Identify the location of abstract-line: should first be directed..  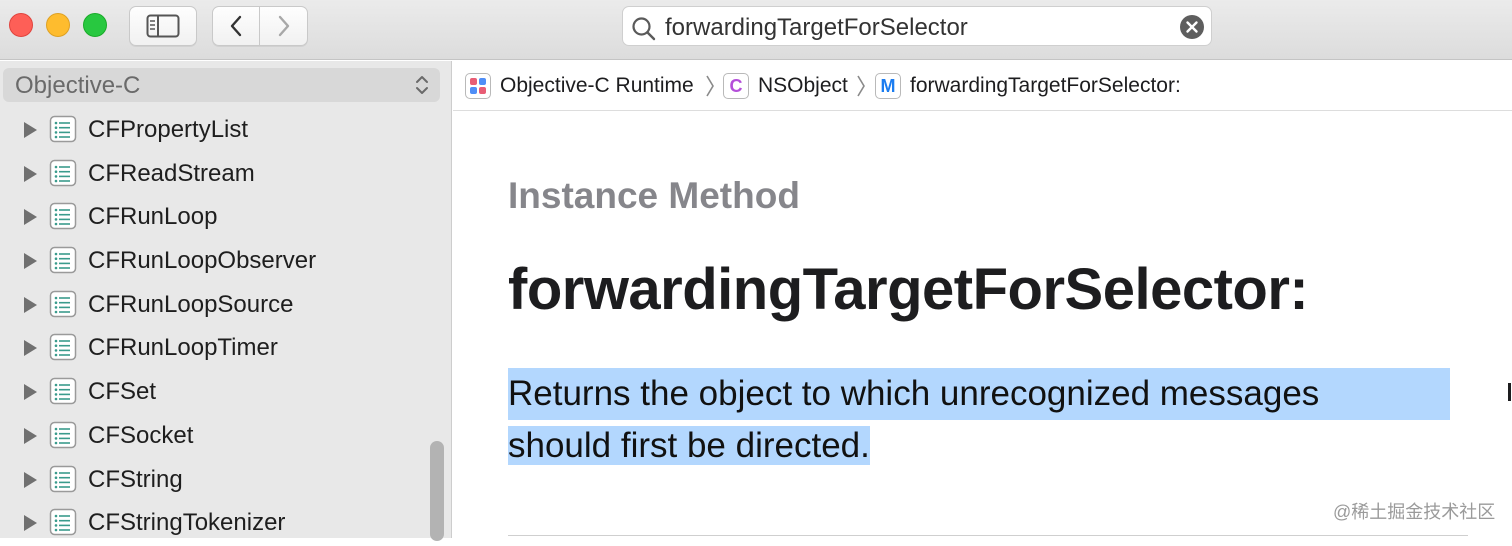
(689, 445).